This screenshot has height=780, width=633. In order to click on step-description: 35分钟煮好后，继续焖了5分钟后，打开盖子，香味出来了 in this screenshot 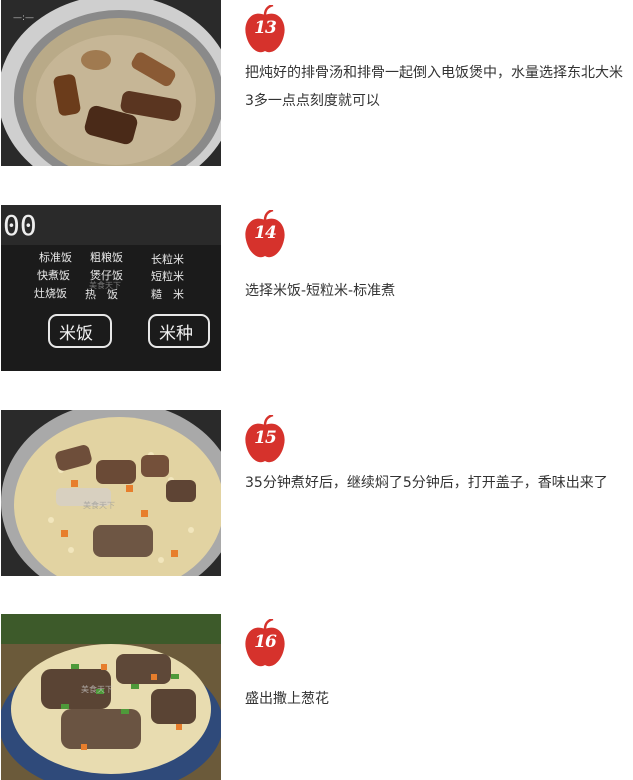, I will do `click(426, 483)`.